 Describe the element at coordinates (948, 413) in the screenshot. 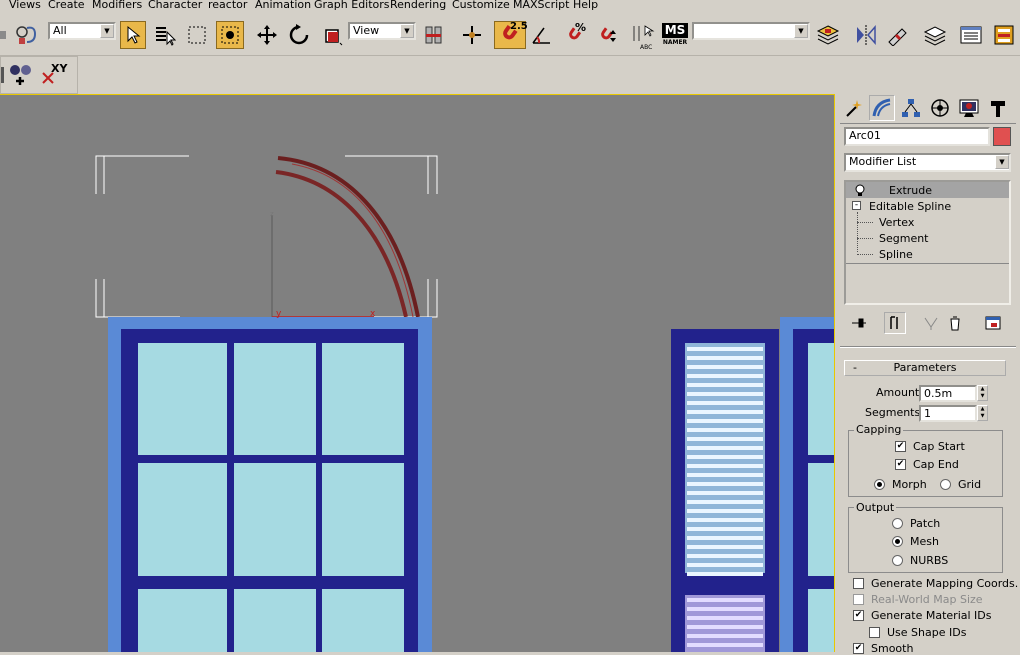

I see `segments-field: 1` at that location.